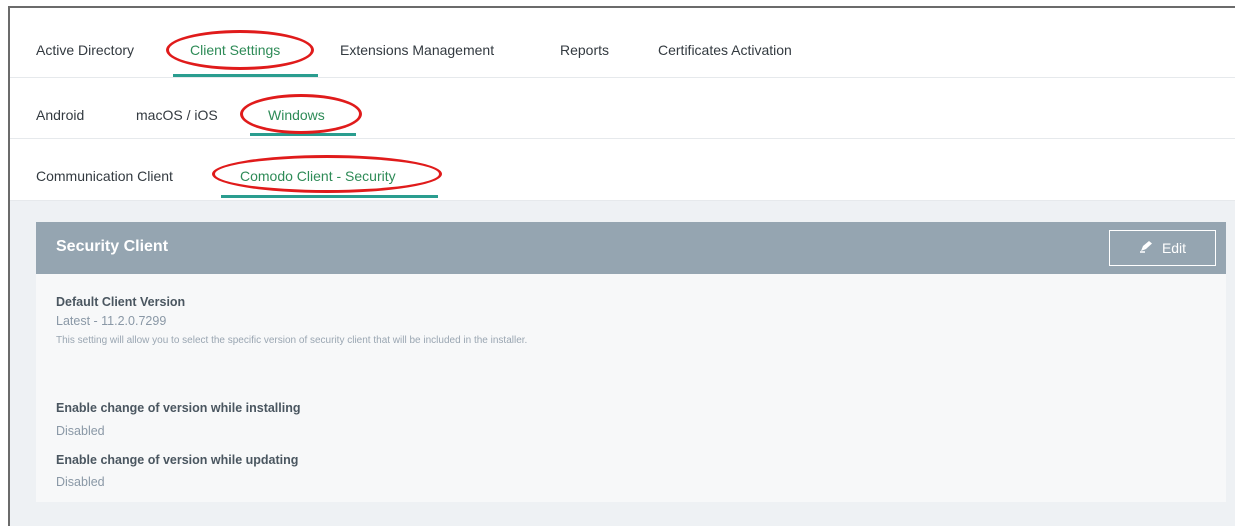 The image size is (1235, 526). I want to click on edit-button: Edit, so click(1162, 248).